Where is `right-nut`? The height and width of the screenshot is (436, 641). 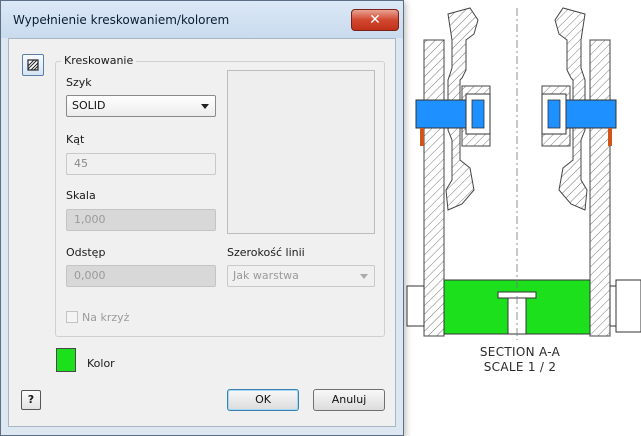
right-nut is located at coordinates (628, 306).